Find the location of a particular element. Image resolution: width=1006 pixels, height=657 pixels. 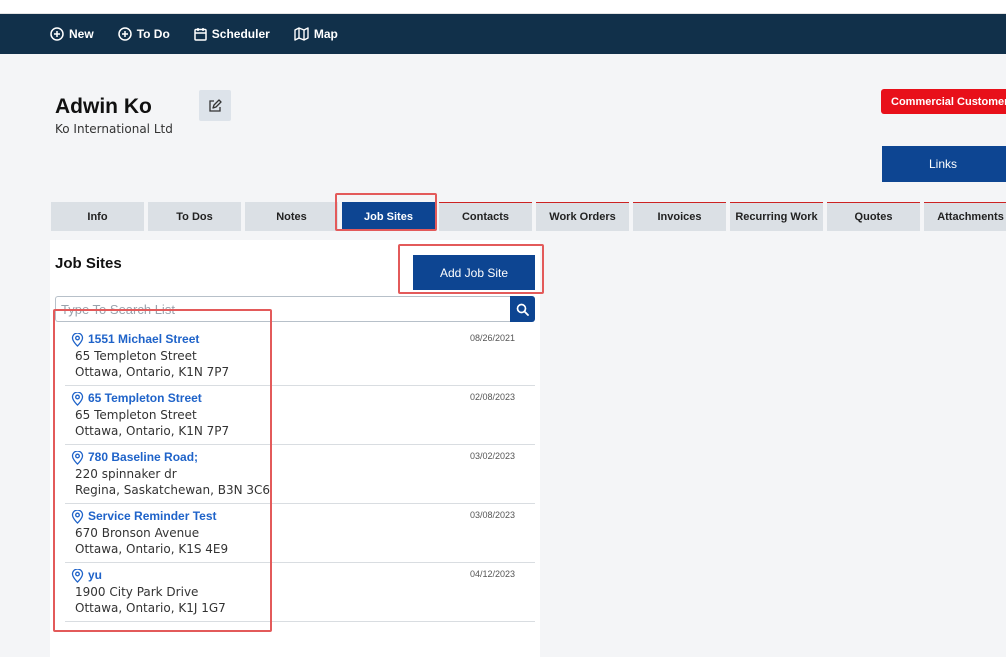

job-site-street: 1900 City Park Drive is located at coordinates (137, 592).